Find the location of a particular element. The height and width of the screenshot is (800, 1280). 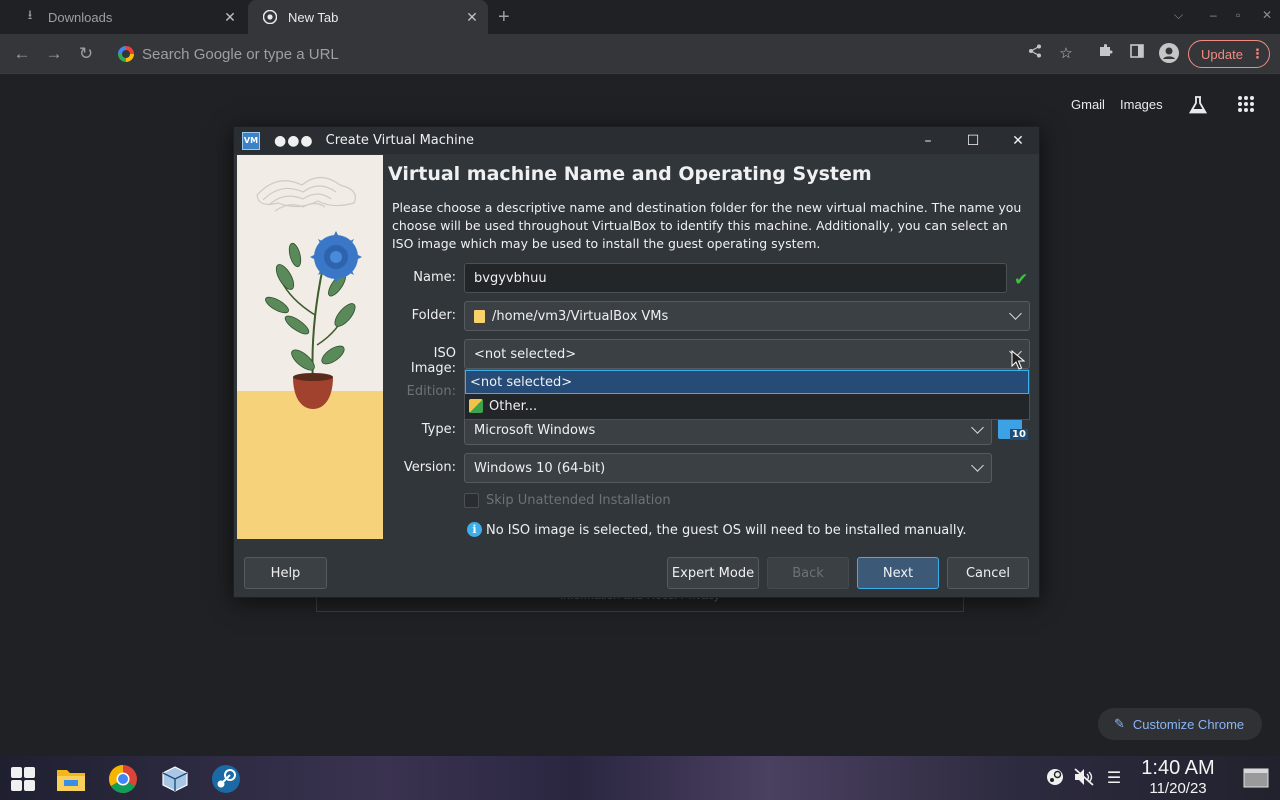

close-window-icon: ✕ is located at coordinates (1267, 15).